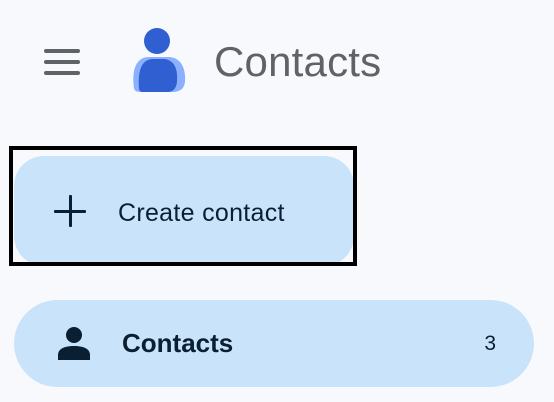  Describe the element at coordinates (298, 61) in the screenshot. I see `app-title: Contacts` at that location.